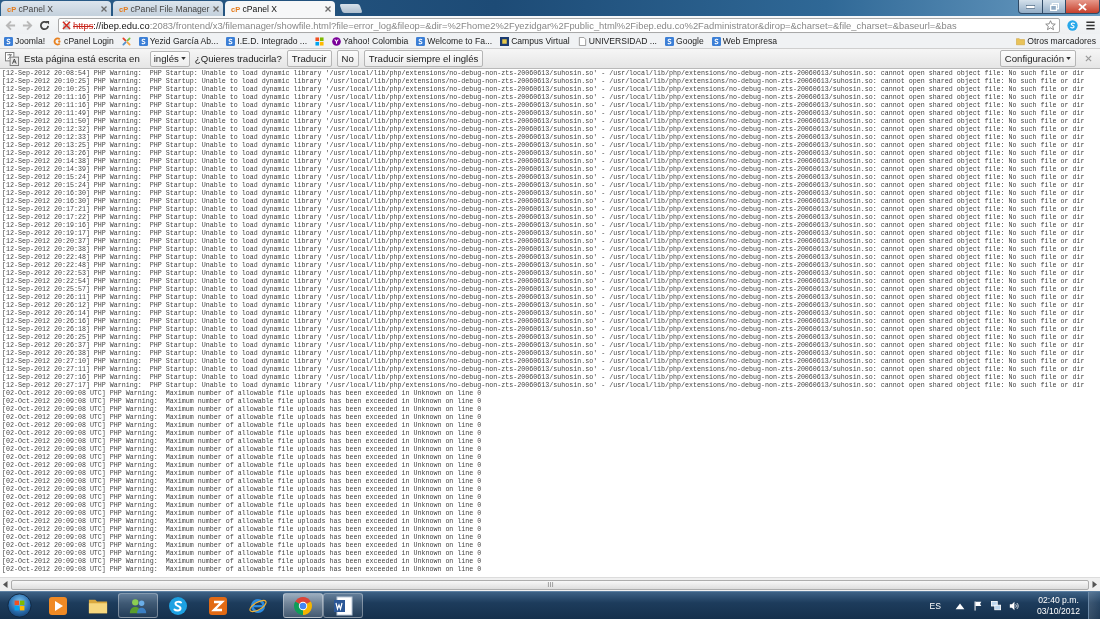 The height and width of the screenshot is (619, 1100). I want to click on x-logo-icon, so click(126, 41).